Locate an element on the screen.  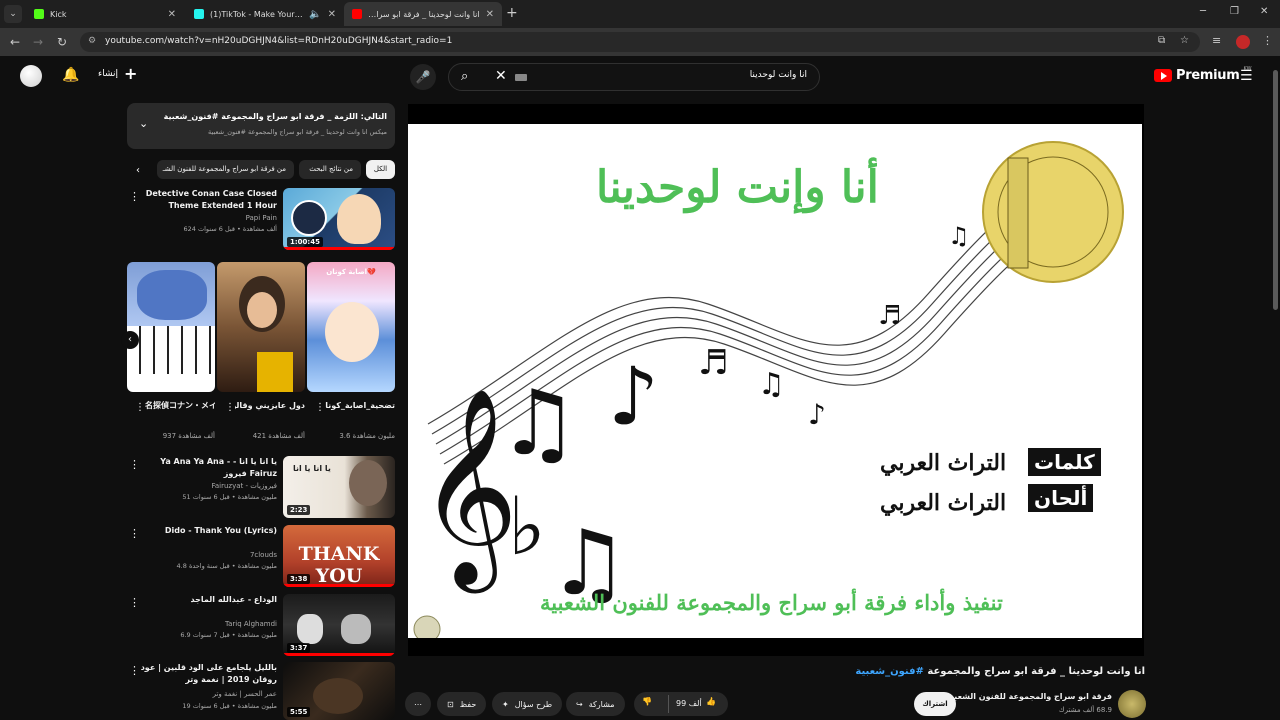
save-label: حفظ is located at coordinates (468, 704).